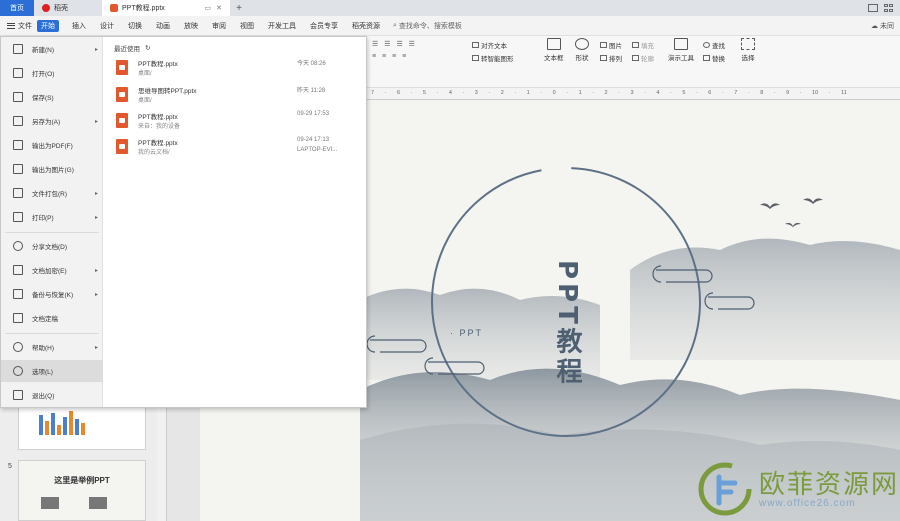 The width and height of the screenshot is (900, 521). I want to click on tab-home: 首页, so click(17, 8).